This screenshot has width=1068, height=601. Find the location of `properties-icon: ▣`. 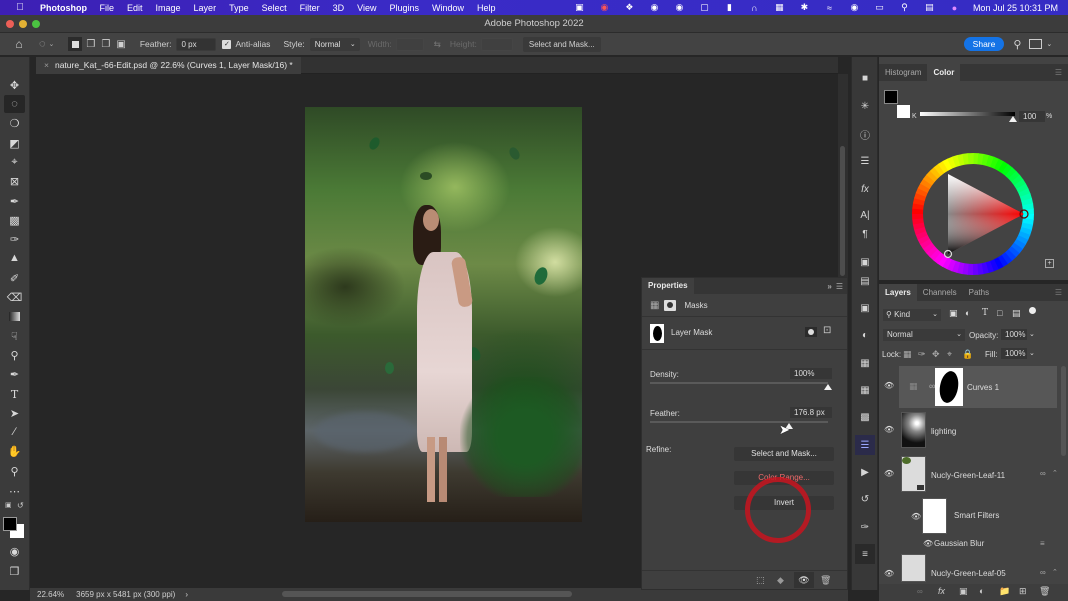

properties-icon: ▣ is located at coordinates (865, 308).